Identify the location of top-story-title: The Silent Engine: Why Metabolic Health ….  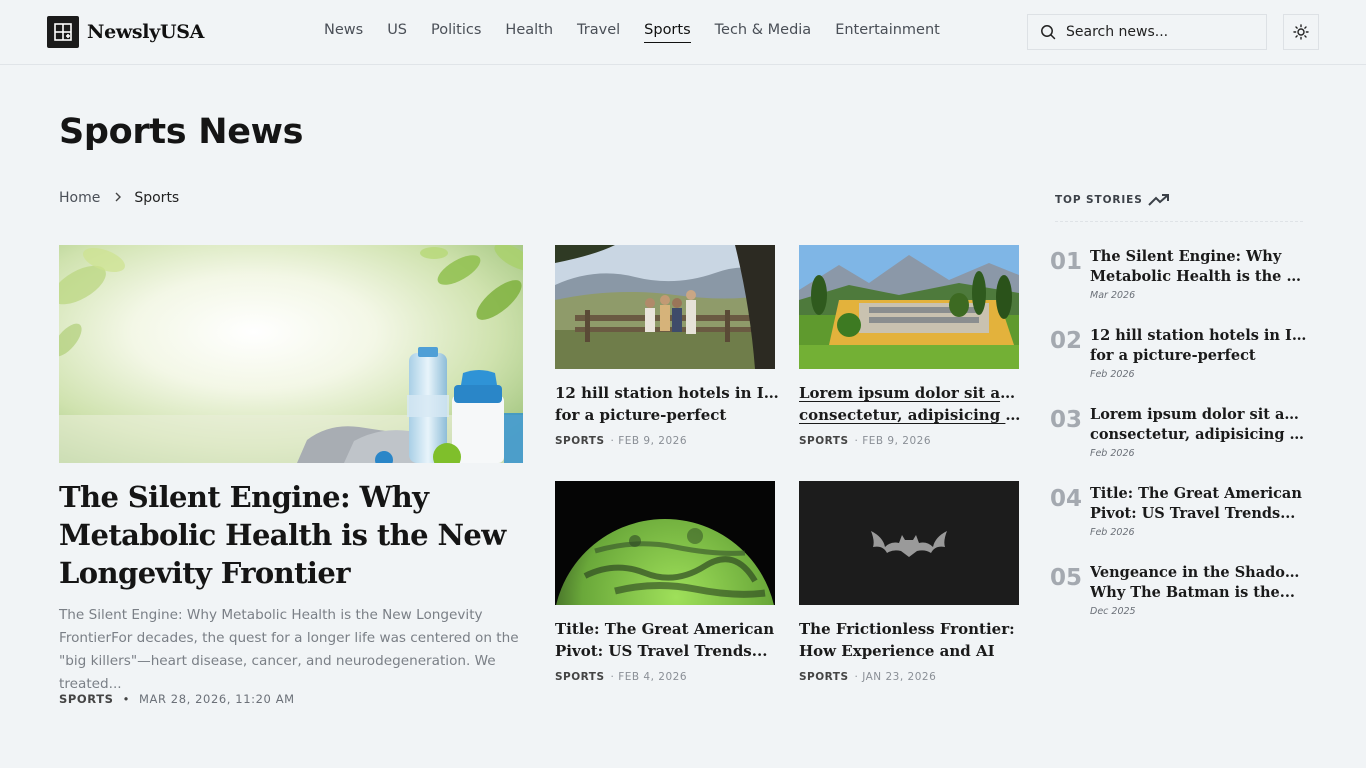
(1200, 267).